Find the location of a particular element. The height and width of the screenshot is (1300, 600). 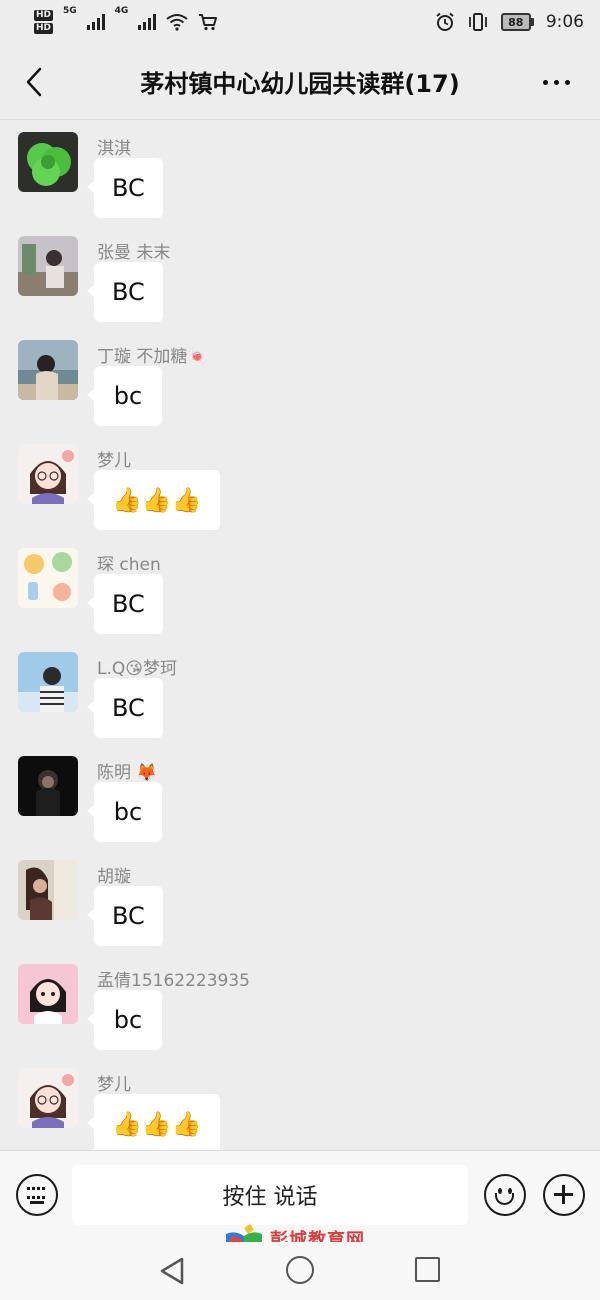

alarm-icon is located at coordinates (445, 21).